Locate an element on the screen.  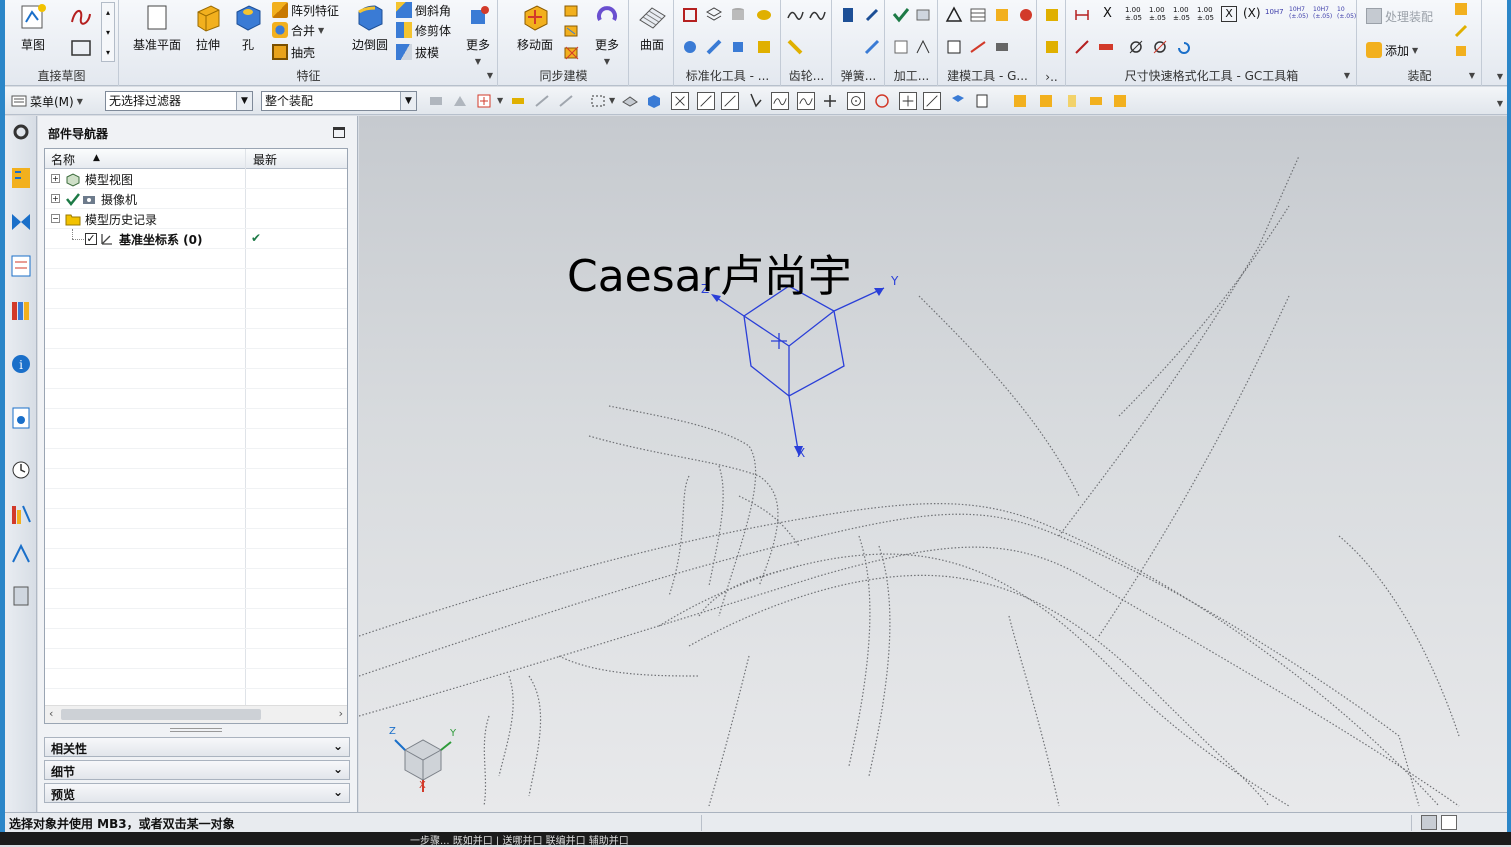
assembly-constraint-icon is located at coordinates (1461, 9).